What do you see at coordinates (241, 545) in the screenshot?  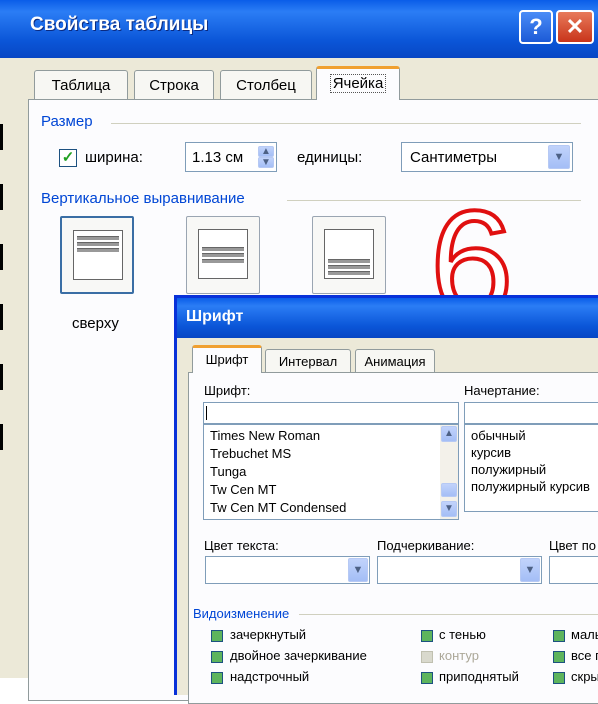 I see `text-color-label: Цвет текста:` at bounding box center [241, 545].